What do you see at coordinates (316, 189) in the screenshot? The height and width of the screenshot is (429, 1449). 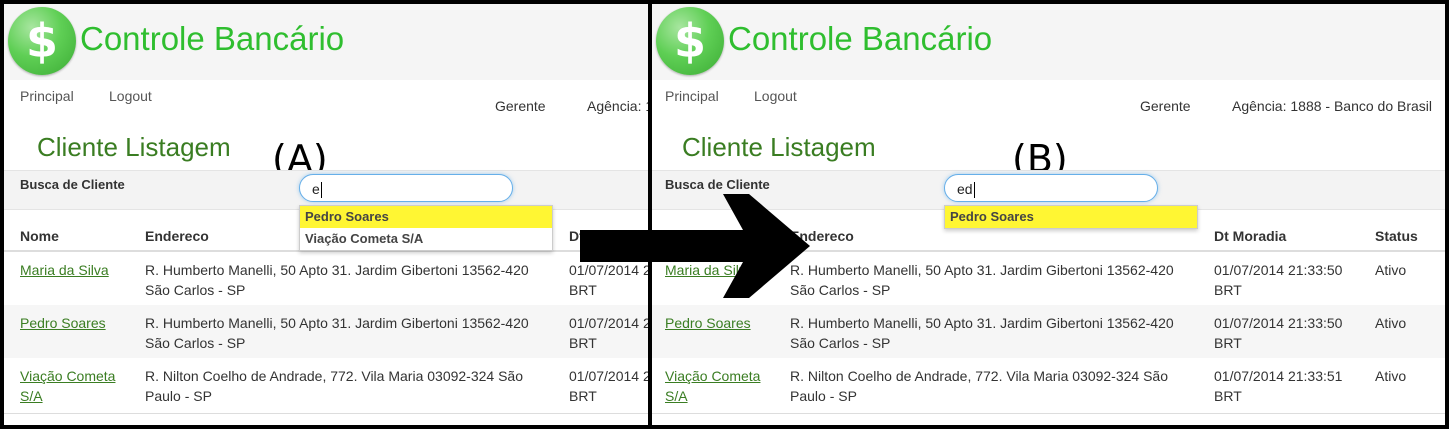 I see `search-query: e` at bounding box center [316, 189].